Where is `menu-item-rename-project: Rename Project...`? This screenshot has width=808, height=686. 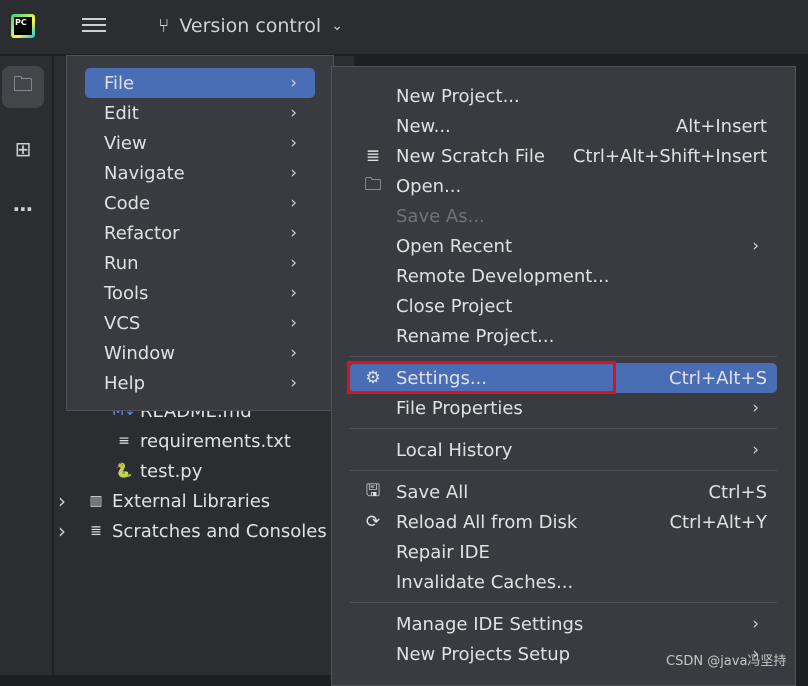 menu-item-rename-project: Rename Project... is located at coordinates (563, 336).